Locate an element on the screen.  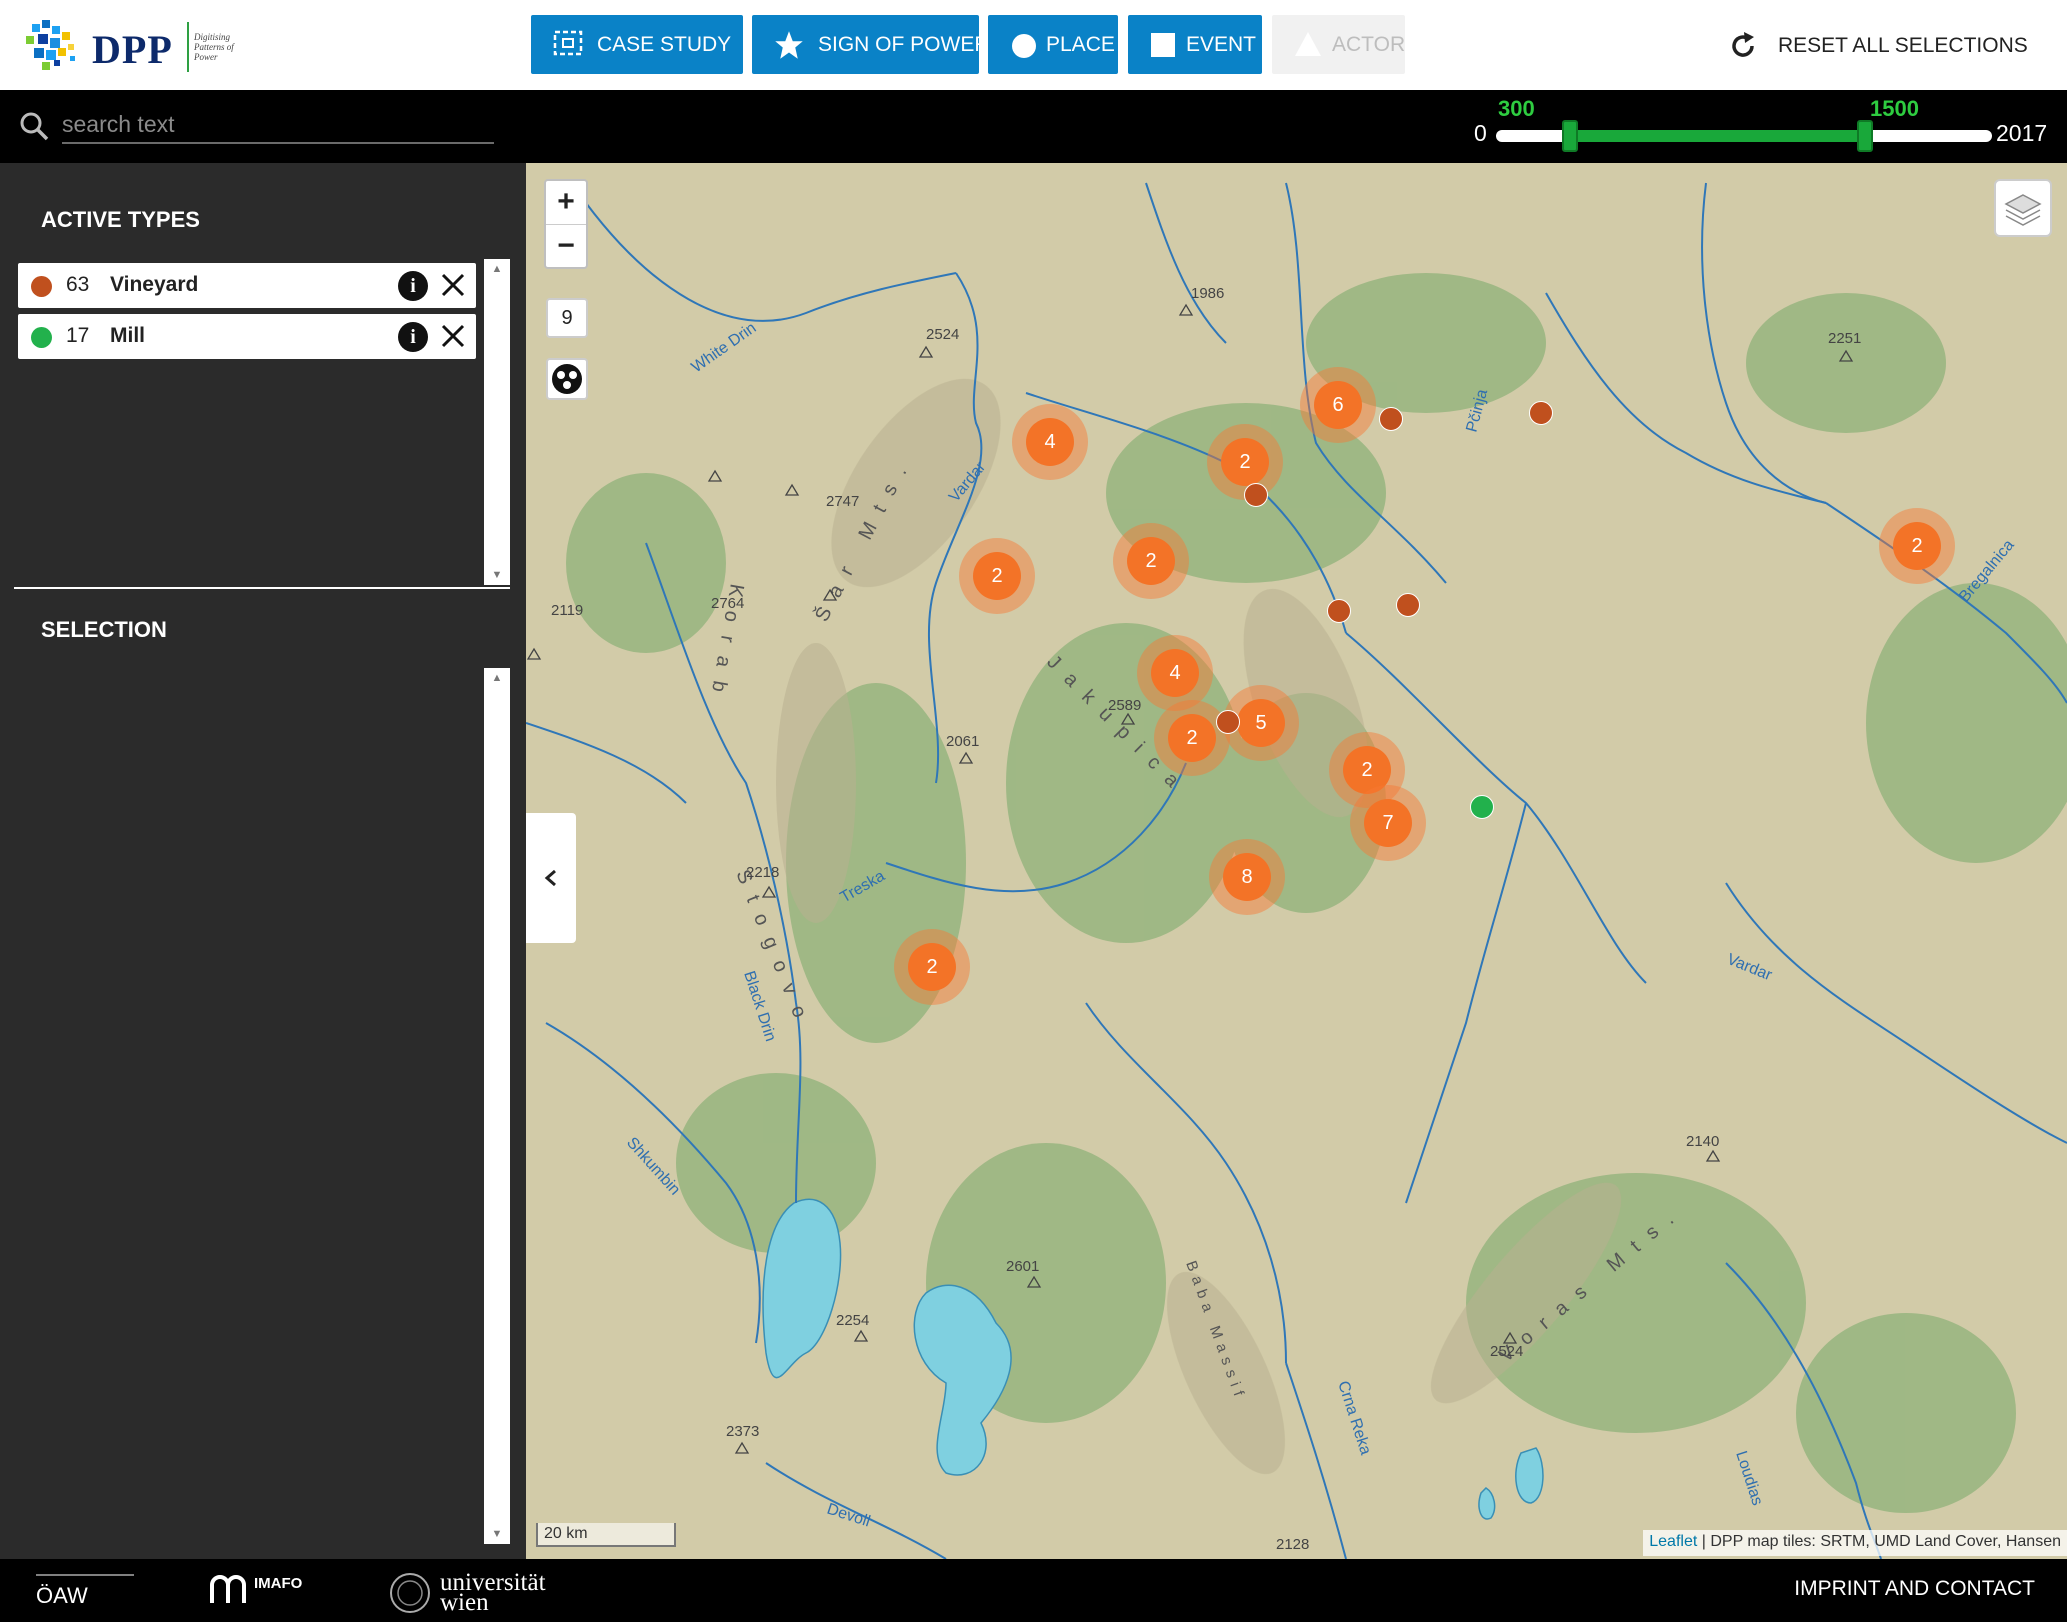
peak-label: 2764 is located at coordinates (727, 603).